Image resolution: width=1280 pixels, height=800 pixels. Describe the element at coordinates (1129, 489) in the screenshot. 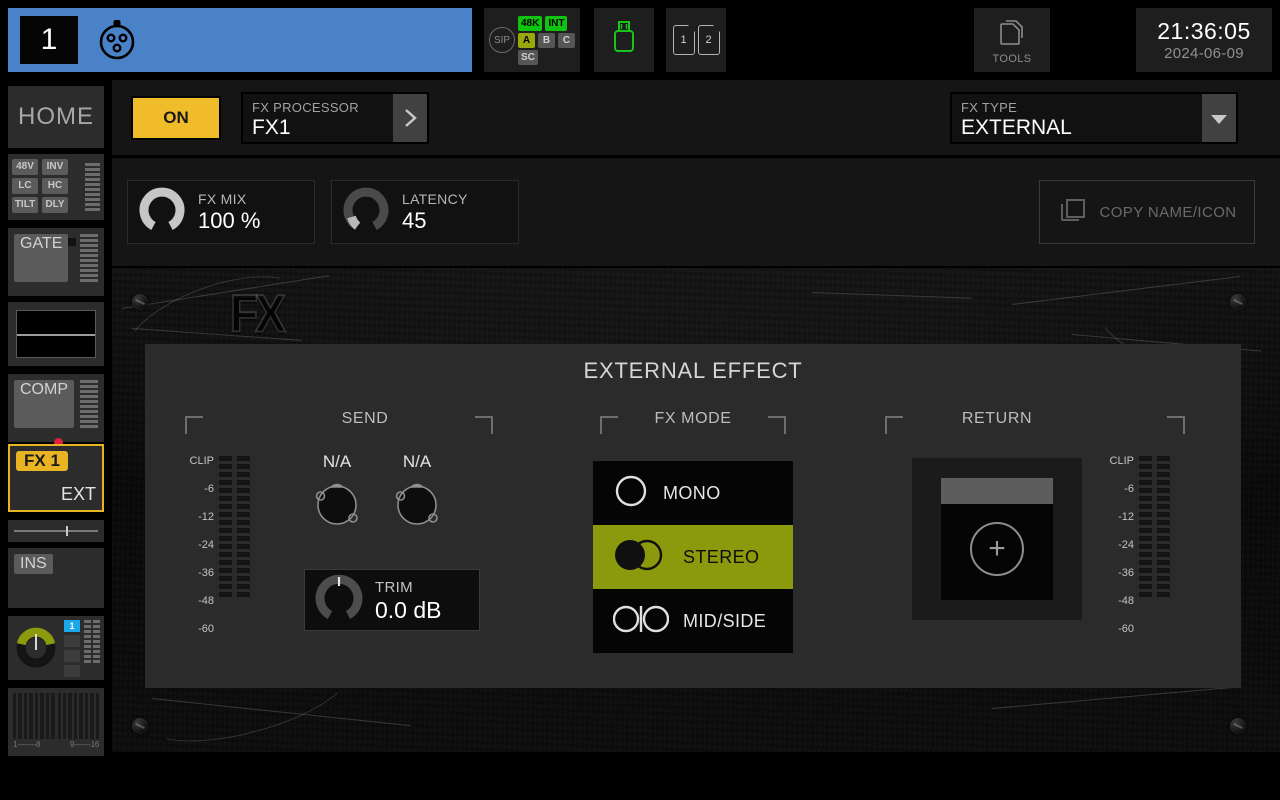

I see `return-scale-6: -6` at that location.